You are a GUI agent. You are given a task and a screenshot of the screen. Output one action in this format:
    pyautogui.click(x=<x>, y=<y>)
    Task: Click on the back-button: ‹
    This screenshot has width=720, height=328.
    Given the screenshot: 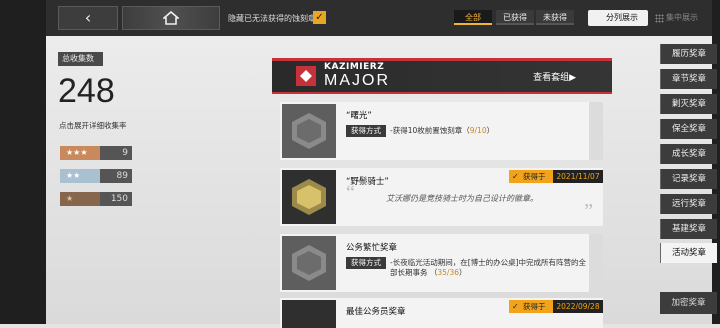 What is the action you would take?
    pyautogui.click(x=88, y=18)
    